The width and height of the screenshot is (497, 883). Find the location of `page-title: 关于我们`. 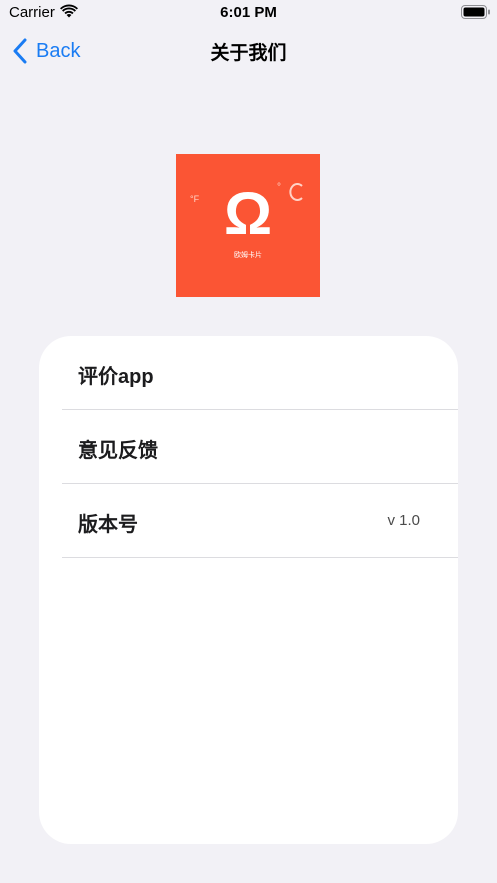

page-title: 关于我们 is located at coordinates (248, 53).